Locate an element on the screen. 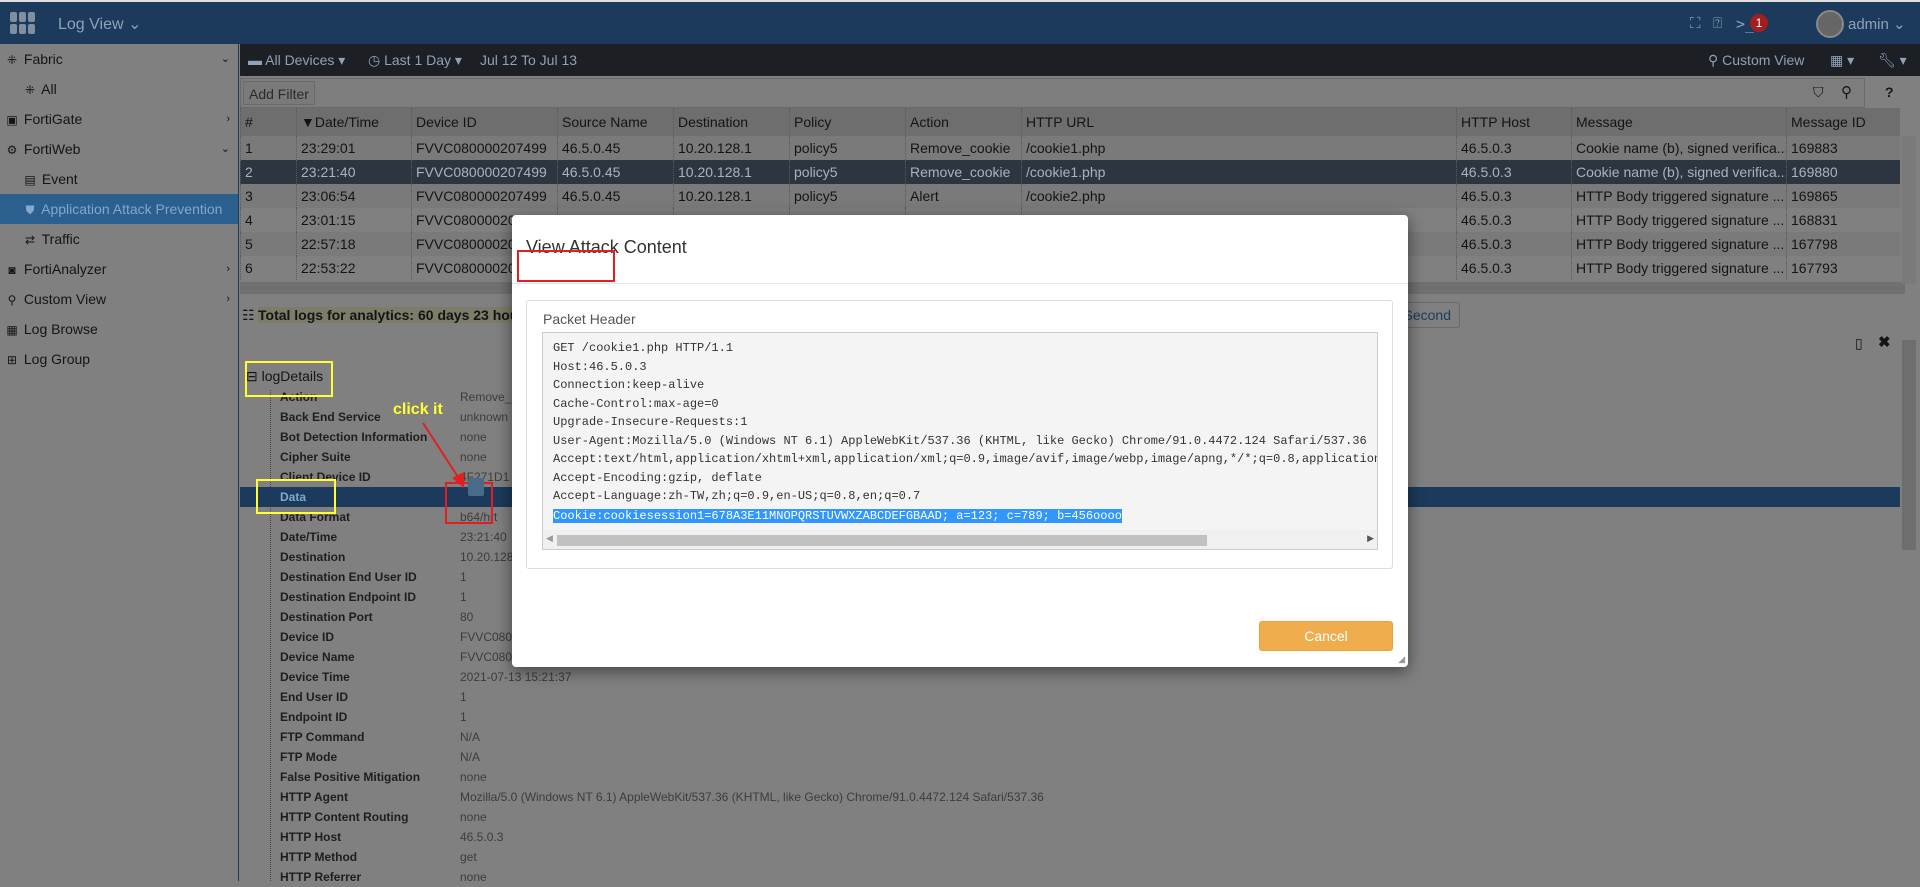  detail-row: HTTP Content Routing none is located at coordinates (1070, 817).